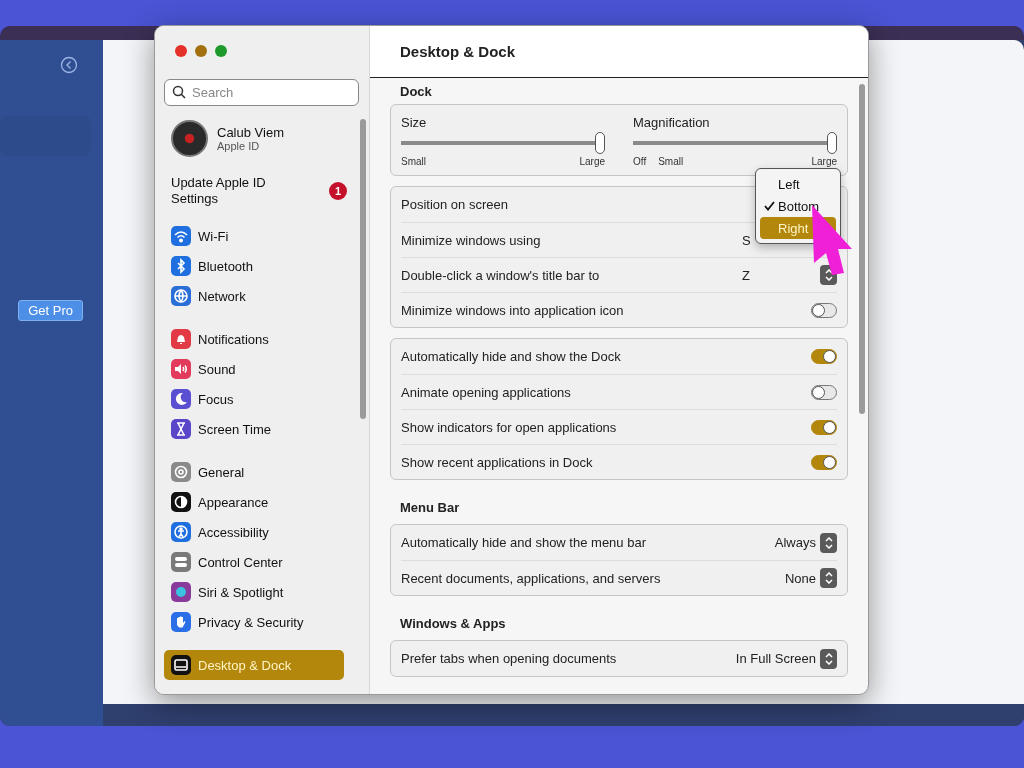 The width and height of the screenshot is (1024, 768). Describe the element at coordinates (454, 204) in the screenshot. I see `setting-label: Position on screen` at that location.